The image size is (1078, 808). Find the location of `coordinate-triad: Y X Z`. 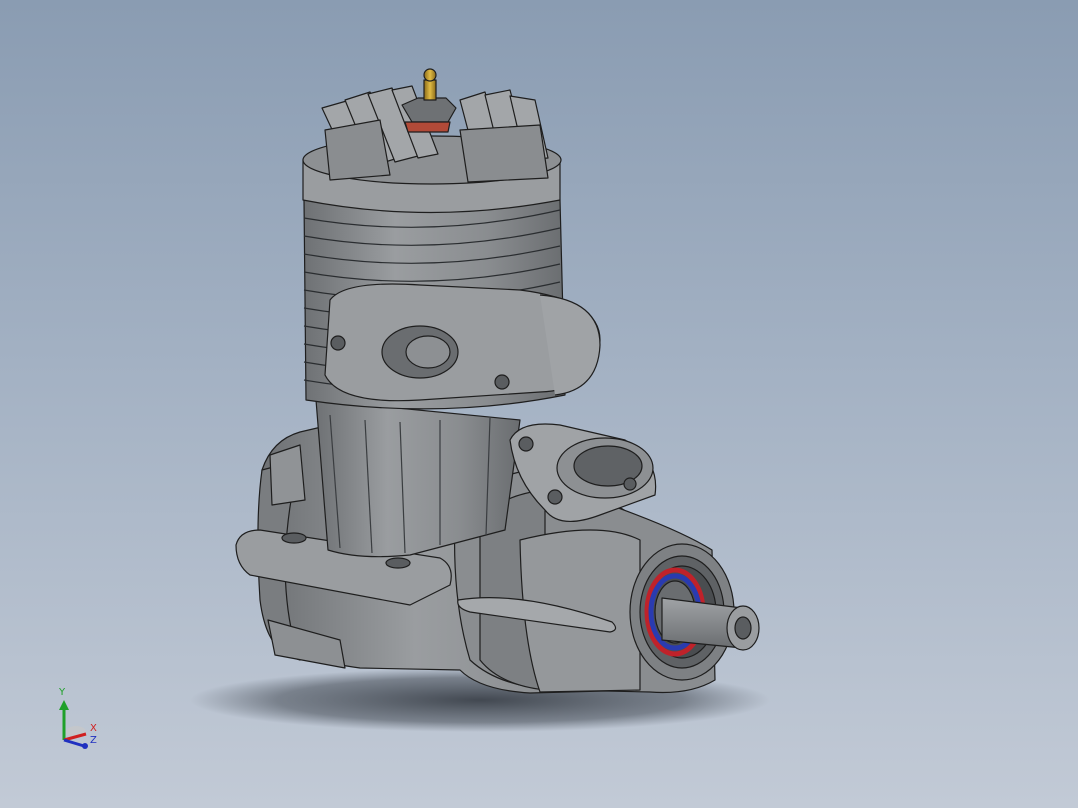

coordinate-triad: Y X Z is located at coordinates (77, 721).